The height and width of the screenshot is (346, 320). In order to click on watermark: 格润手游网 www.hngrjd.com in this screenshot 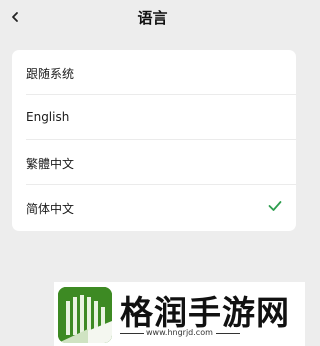, I will do `click(179, 314)`.